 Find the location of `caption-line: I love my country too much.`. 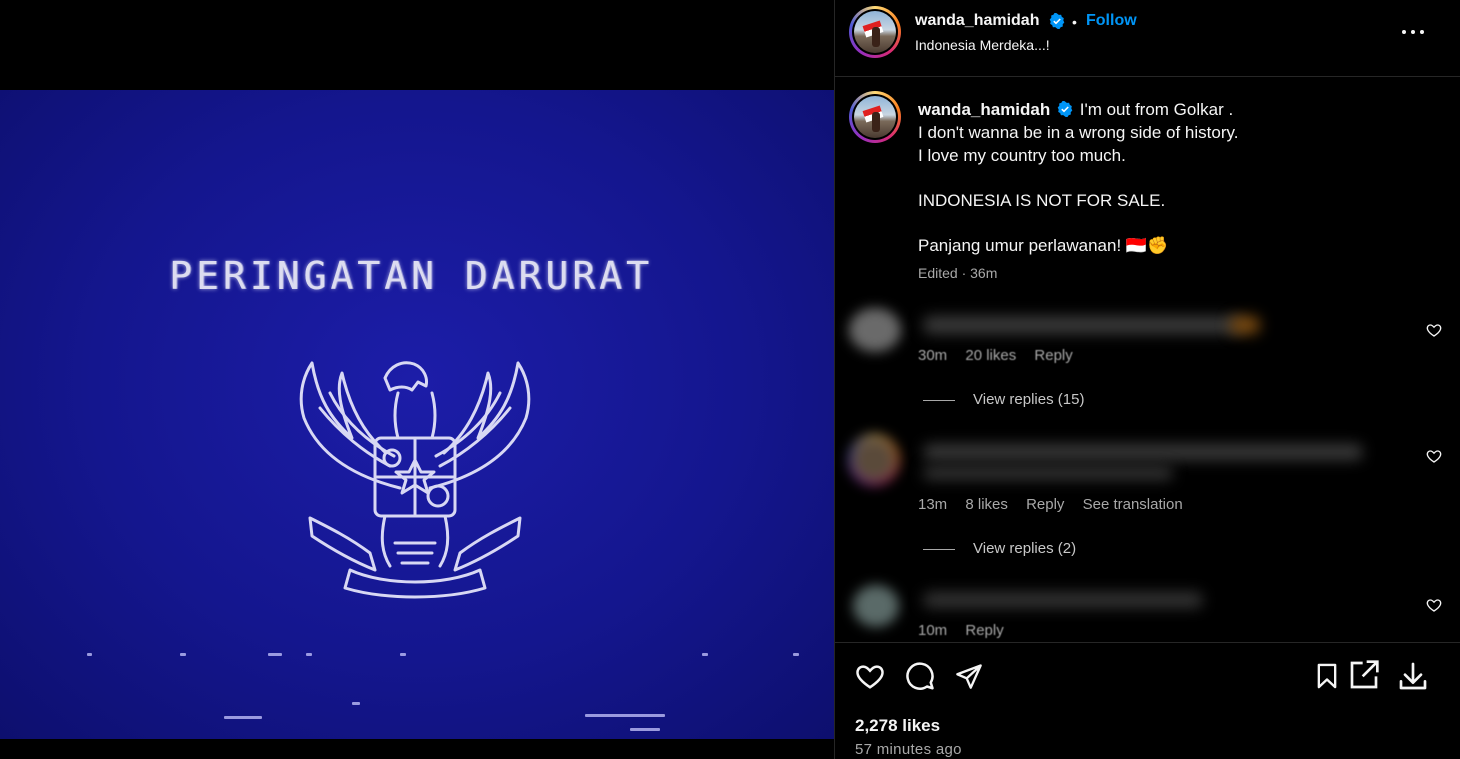

caption-line: I love my country too much. is located at coordinates (1022, 155).